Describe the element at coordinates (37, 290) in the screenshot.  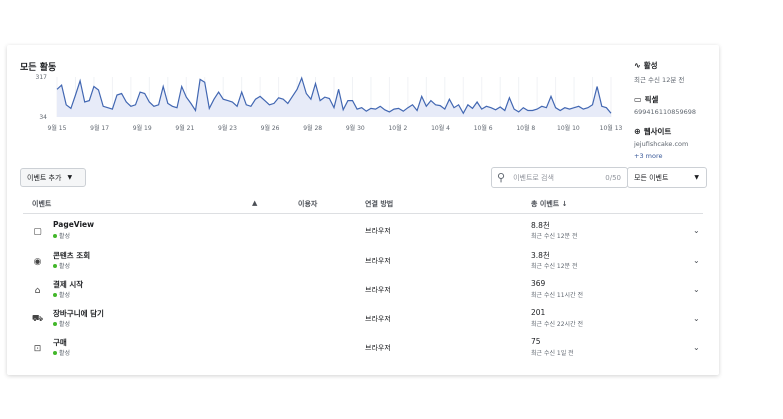
I see `event-icon: ⌂` at that location.